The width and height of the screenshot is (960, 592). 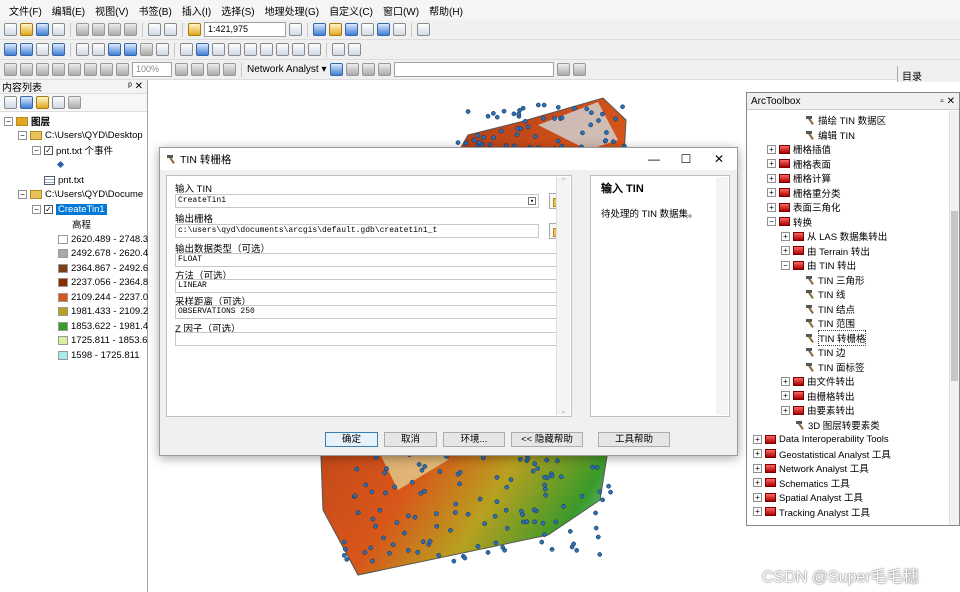 I want to click on layout-forward-icon, so click(x=122, y=69).